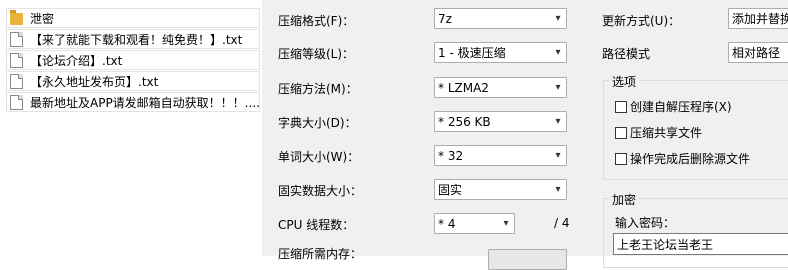 Image resolution: width=788 pixels, height=270 pixels. I want to click on level-value: 1 - 极速压缩, so click(472, 53).